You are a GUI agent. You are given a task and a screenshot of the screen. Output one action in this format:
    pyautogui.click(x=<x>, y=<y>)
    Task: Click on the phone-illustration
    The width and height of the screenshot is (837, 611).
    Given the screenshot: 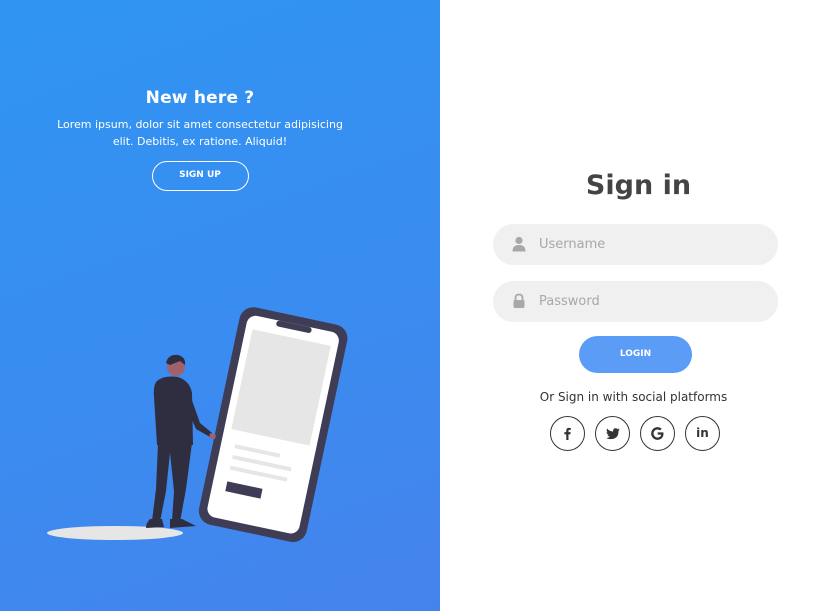 What is the action you would take?
    pyautogui.click(x=197, y=425)
    